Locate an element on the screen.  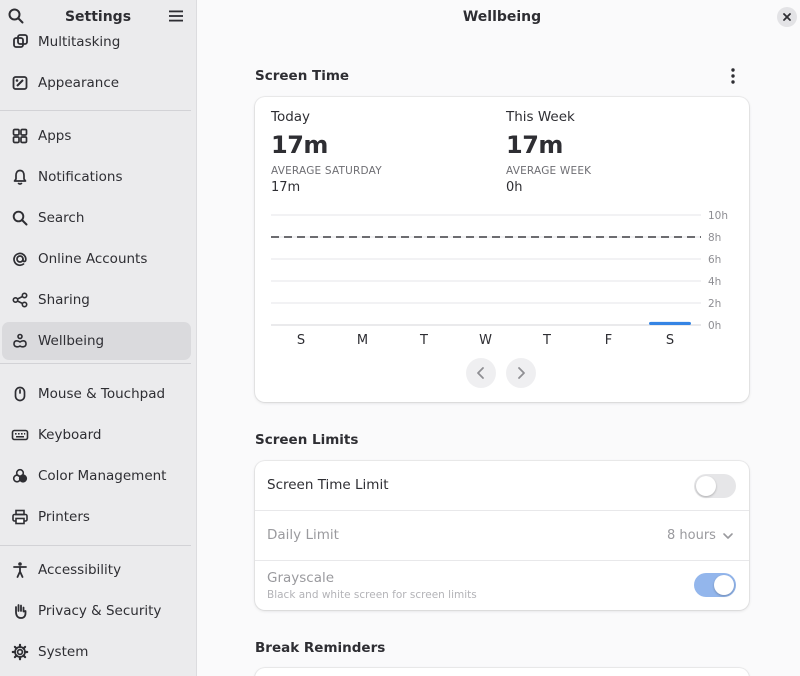
sidebar-item-accessibility: Accessibility is located at coordinates (96, 570).